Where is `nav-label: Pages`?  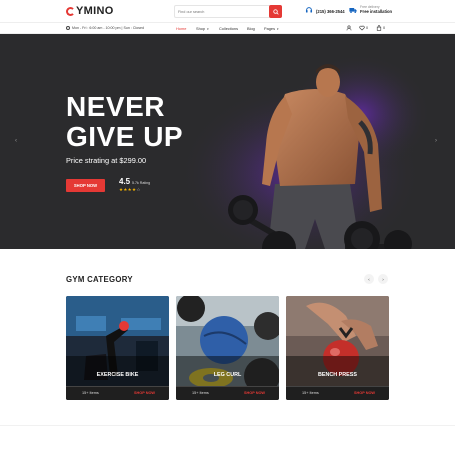 nav-label: Pages is located at coordinates (270, 28).